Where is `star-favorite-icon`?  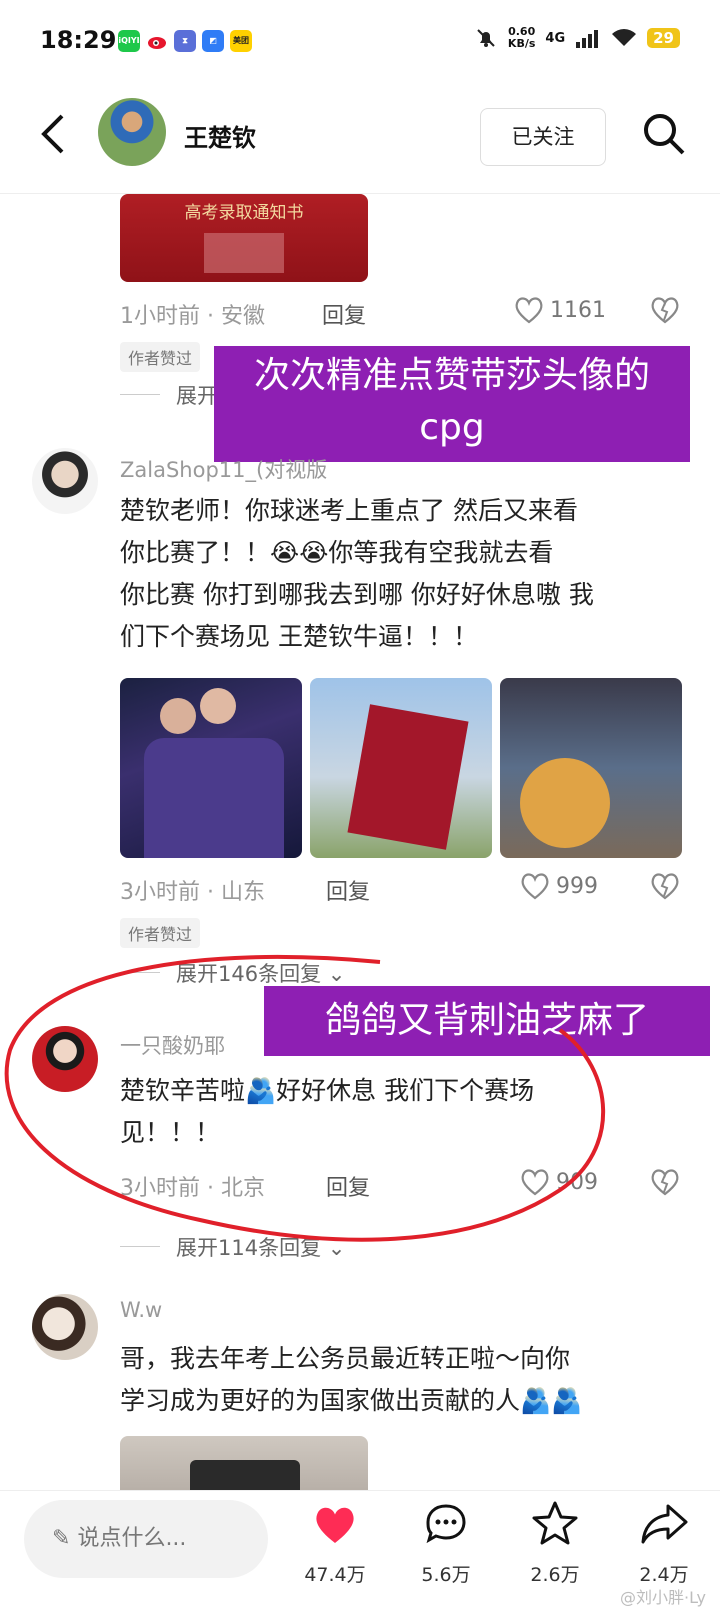
star-favorite-icon is located at coordinates (555, 1523).